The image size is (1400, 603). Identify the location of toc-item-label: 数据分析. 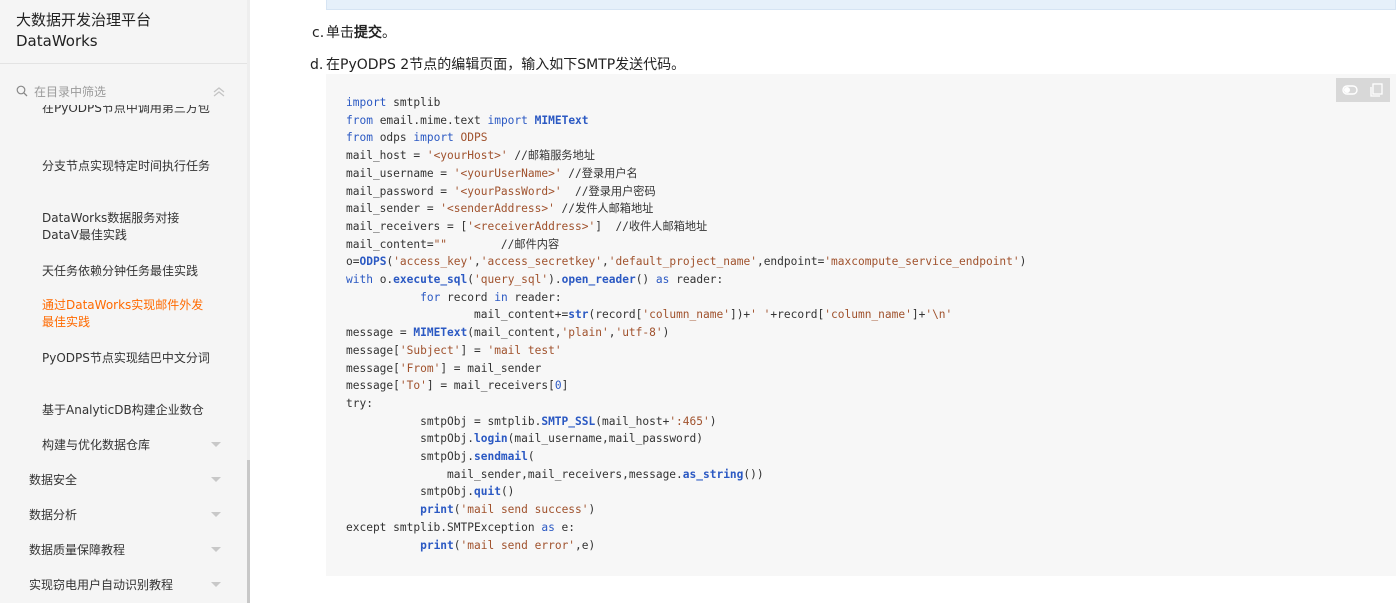
(53, 515).